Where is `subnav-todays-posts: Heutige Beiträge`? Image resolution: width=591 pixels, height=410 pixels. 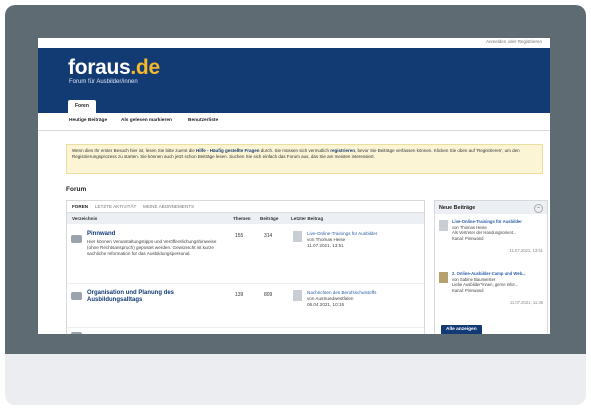
subnav-todays-posts: Heutige Beiträge is located at coordinates (88, 120).